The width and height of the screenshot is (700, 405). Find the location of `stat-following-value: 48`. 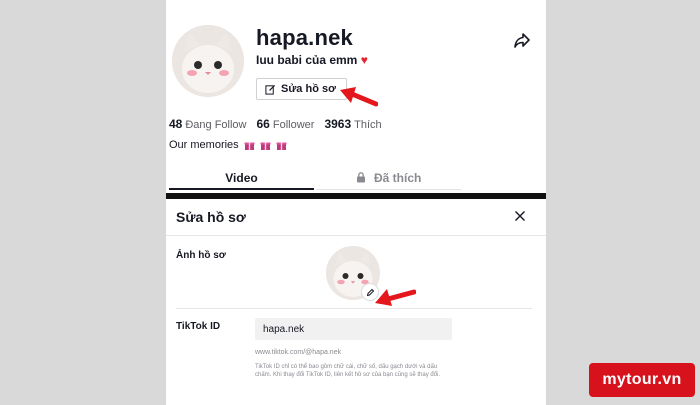

stat-following-value: 48 is located at coordinates (176, 124).